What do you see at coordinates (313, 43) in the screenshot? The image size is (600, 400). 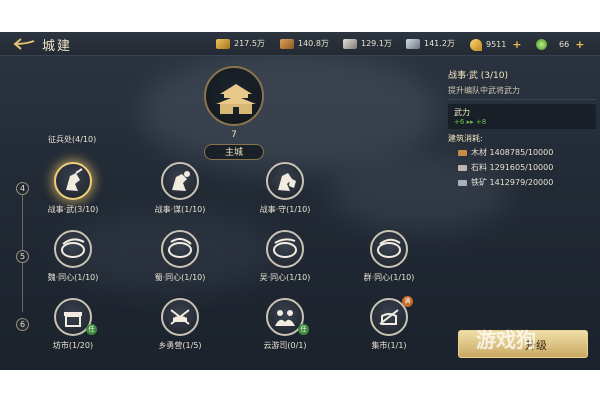 I see `wood-value: 140.8万` at bounding box center [313, 43].